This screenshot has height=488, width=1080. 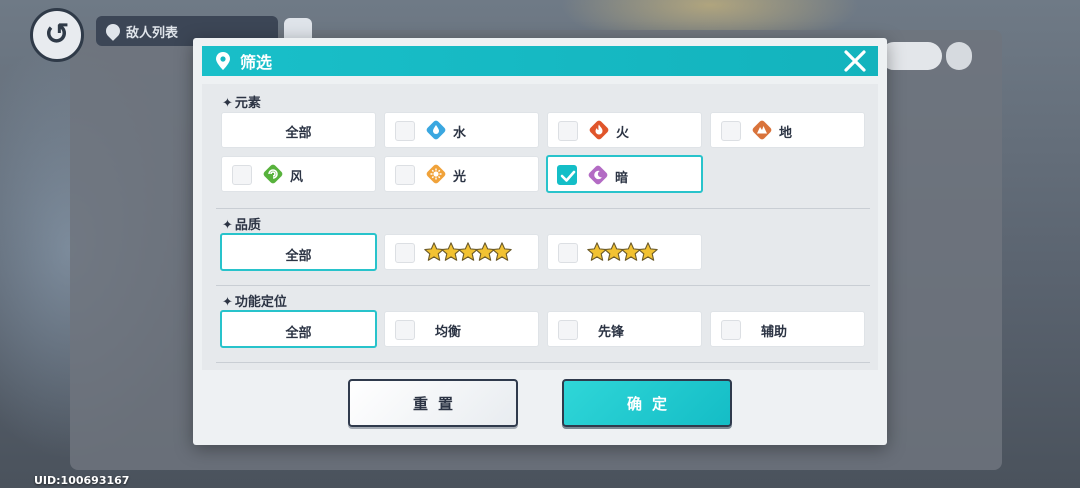 I want to click on quality-option-all: 全部, so click(x=298, y=252).